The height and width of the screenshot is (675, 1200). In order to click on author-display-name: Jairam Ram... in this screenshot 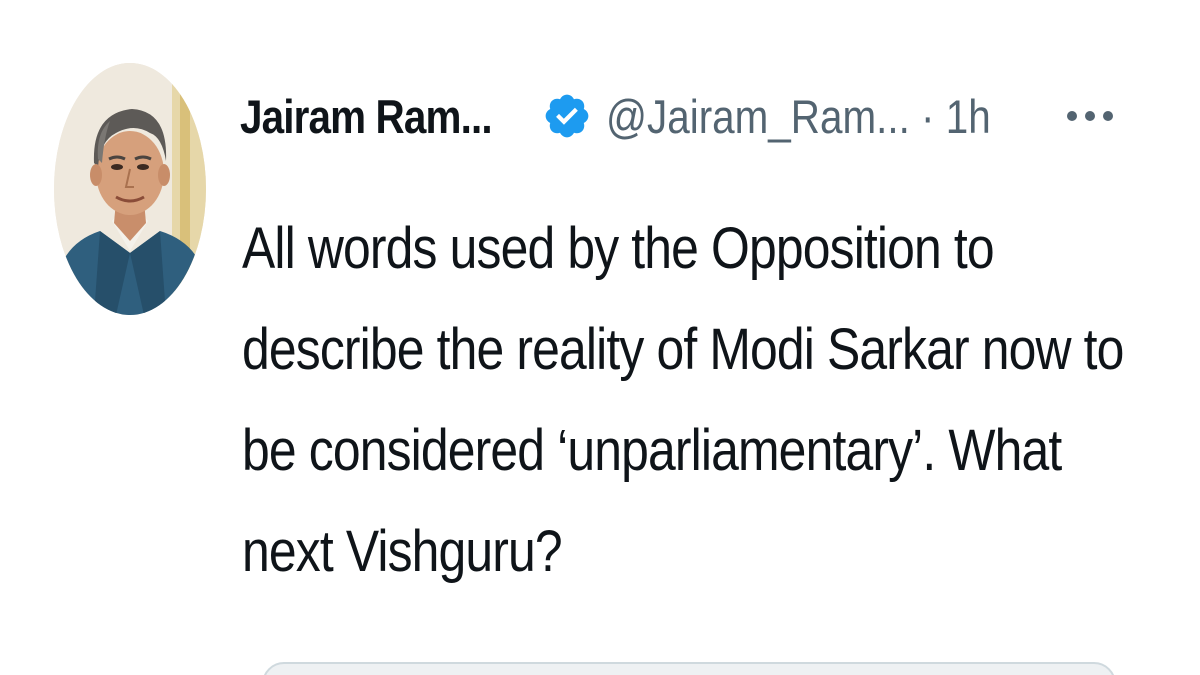, I will do `click(366, 116)`.